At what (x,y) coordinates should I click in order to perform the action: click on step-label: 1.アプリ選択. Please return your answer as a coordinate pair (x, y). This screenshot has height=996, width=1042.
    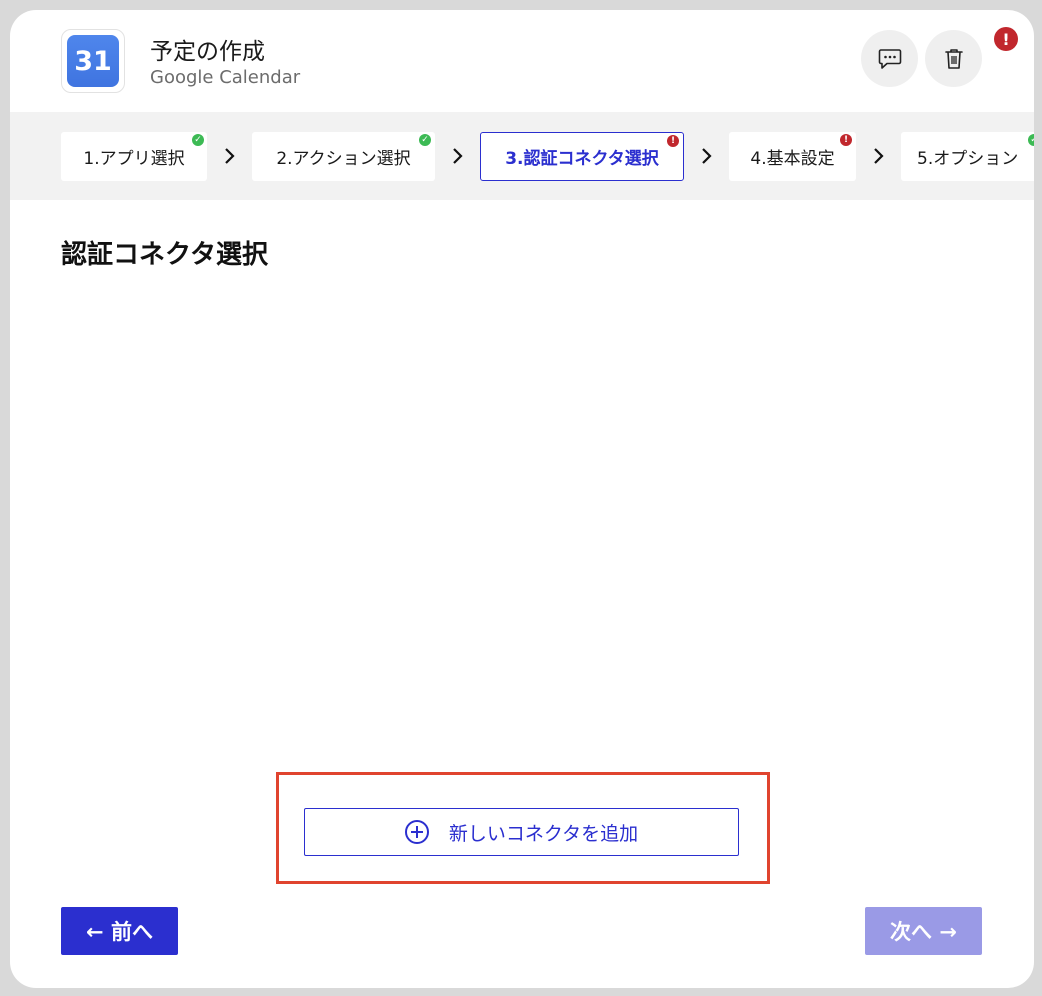
    Looking at the image, I should click on (134, 159).